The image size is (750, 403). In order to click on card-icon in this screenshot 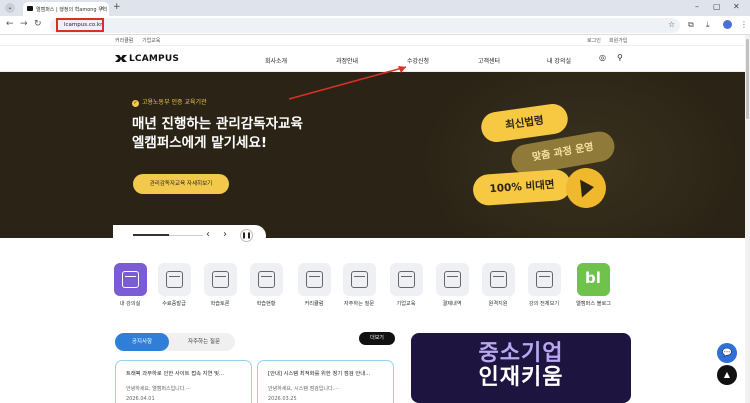, I will do `click(452, 279)`.